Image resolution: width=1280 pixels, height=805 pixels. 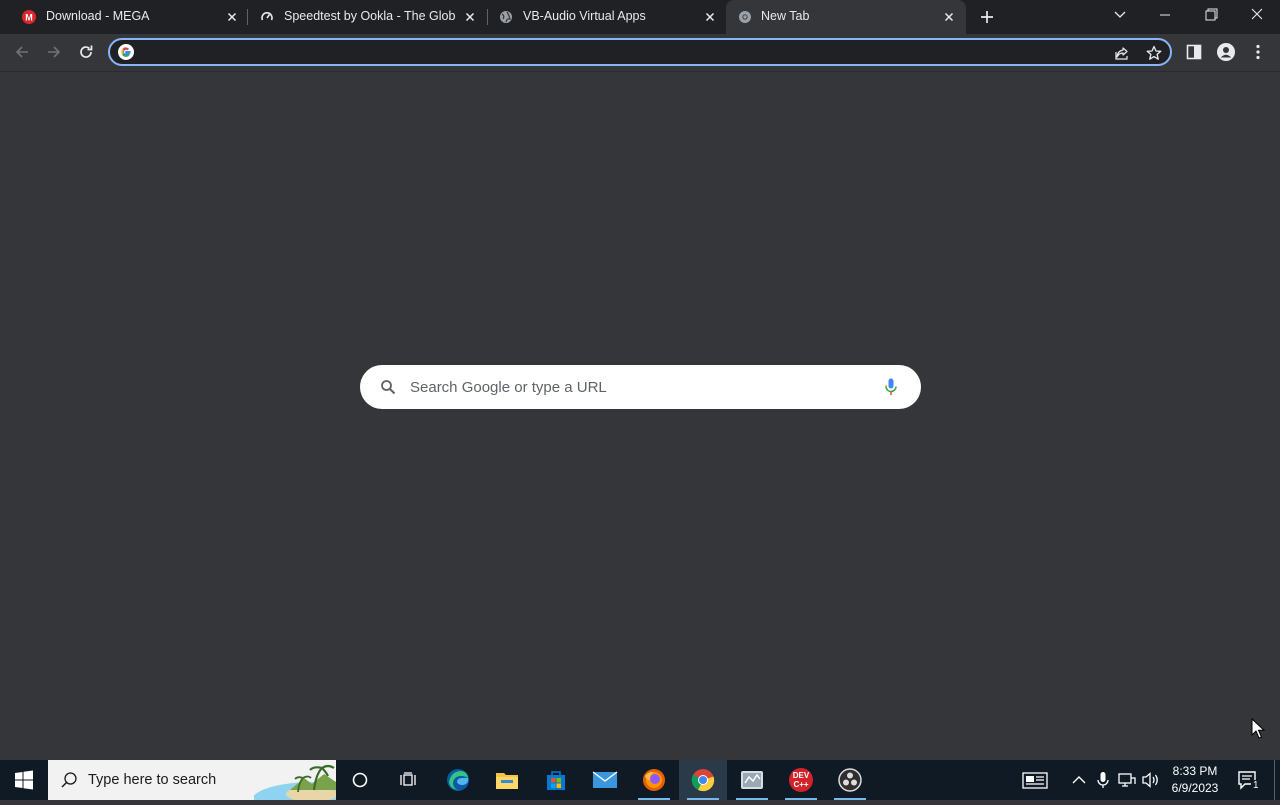 I want to click on profile-icon, so click(x=1226, y=52).